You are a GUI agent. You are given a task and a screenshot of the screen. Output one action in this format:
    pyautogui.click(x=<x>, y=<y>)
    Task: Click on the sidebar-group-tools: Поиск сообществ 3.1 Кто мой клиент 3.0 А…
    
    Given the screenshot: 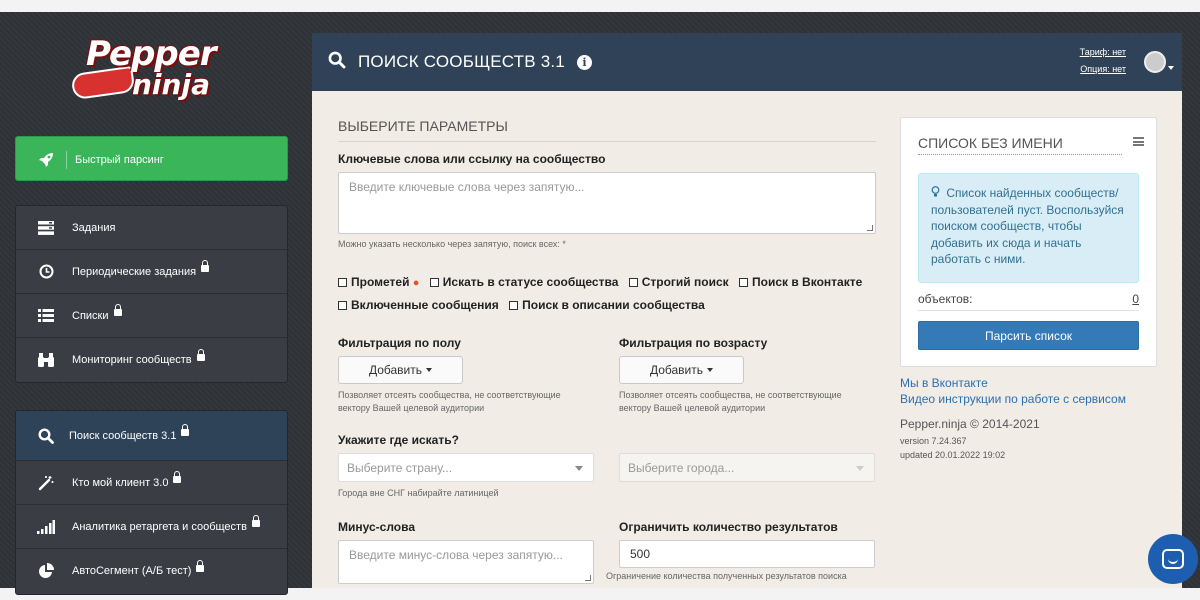 What is the action you would take?
    pyautogui.click(x=151, y=502)
    